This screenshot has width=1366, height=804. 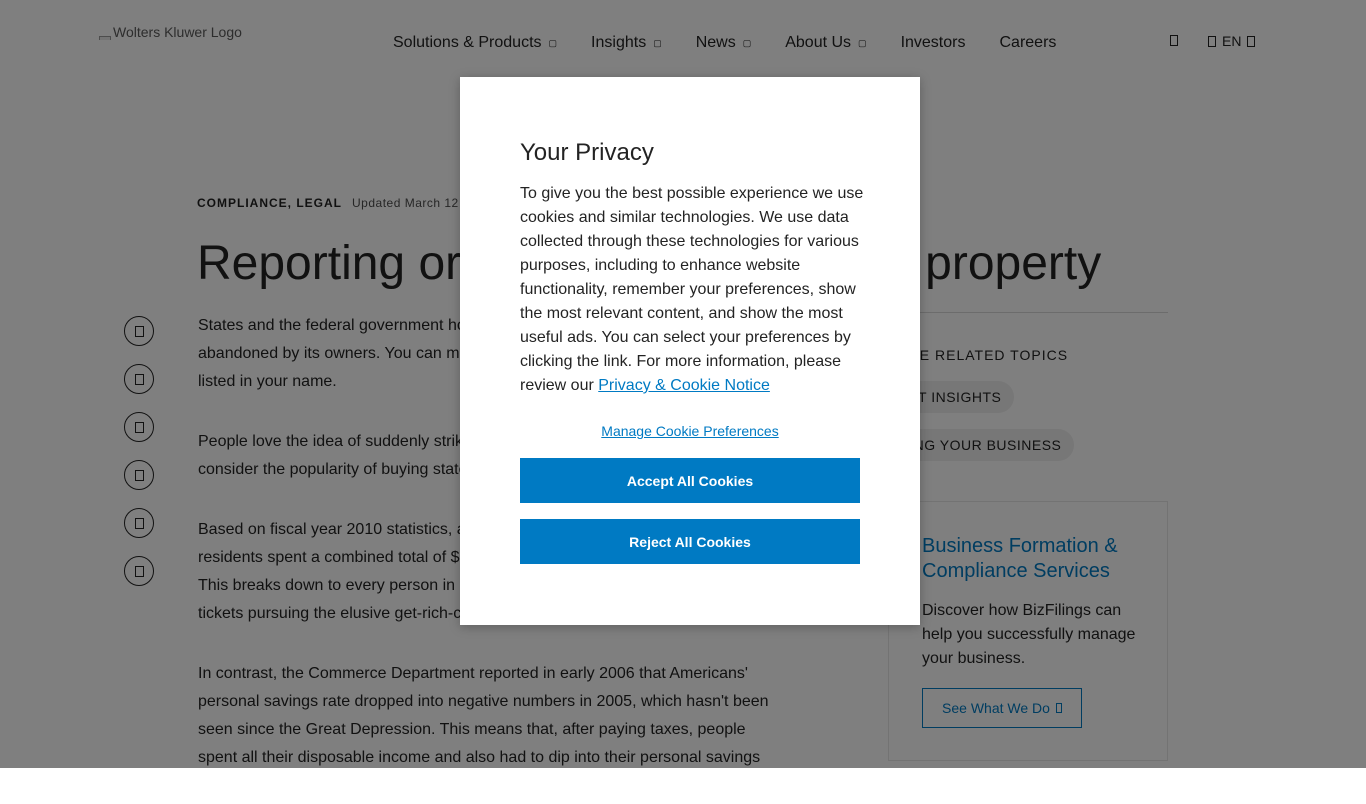 I want to click on privacy-dialog-title: Your Privacy, so click(x=587, y=152).